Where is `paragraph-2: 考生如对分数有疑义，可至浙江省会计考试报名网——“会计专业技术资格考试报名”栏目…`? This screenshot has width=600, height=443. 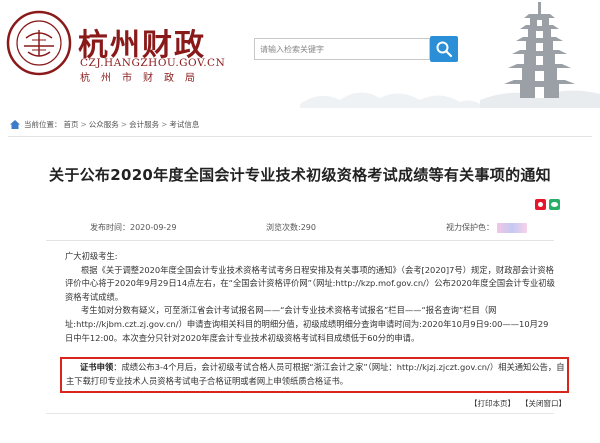 paragraph-2: 考生如对分数有疑义，可至浙江省会计考试报名网——“会计专业技术资格考试报名”栏目… is located at coordinates (307, 324).